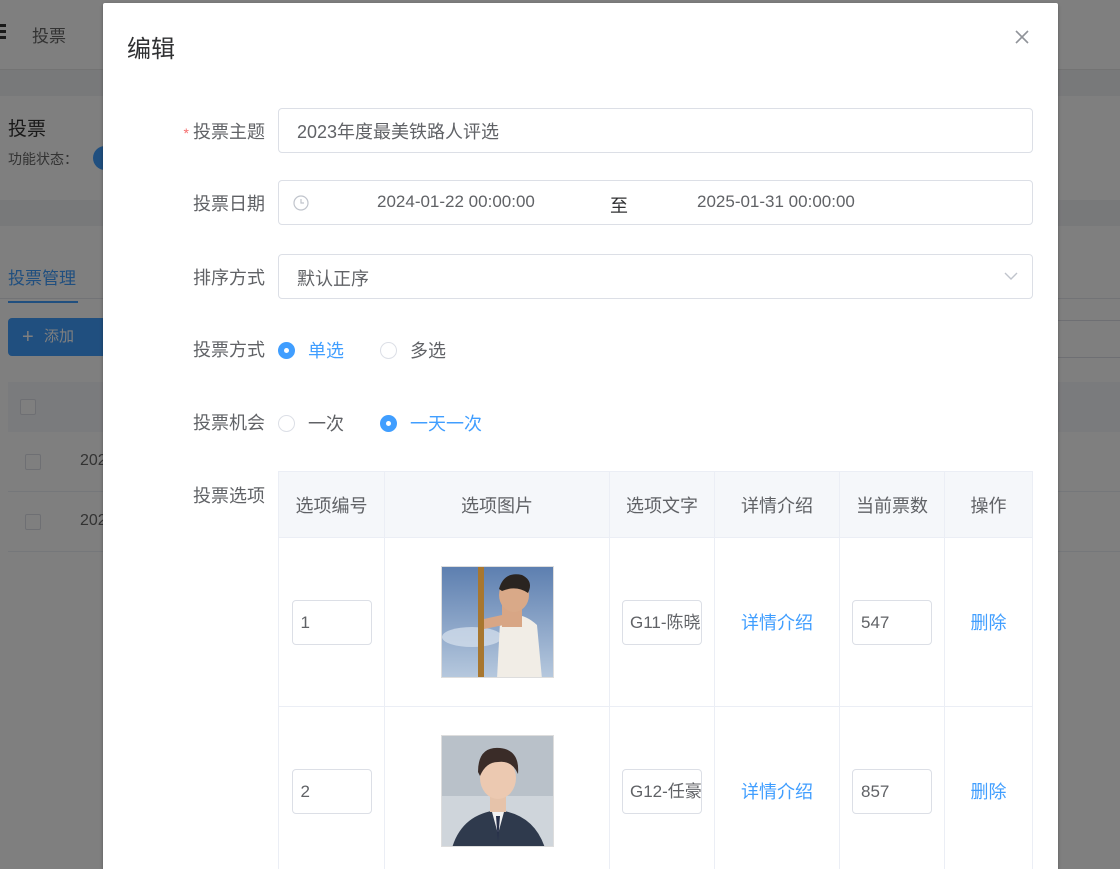 The image size is (1120, 869). I want to click on votes-input: 857, so click(892, 791).